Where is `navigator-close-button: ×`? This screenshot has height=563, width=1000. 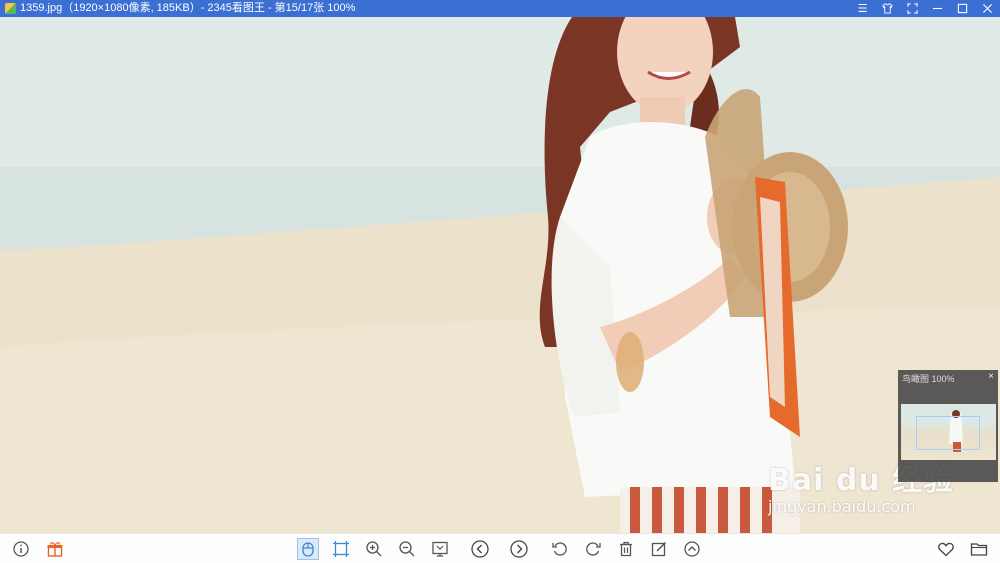
navigator-close-button: × is located at coordinates (991, 376).